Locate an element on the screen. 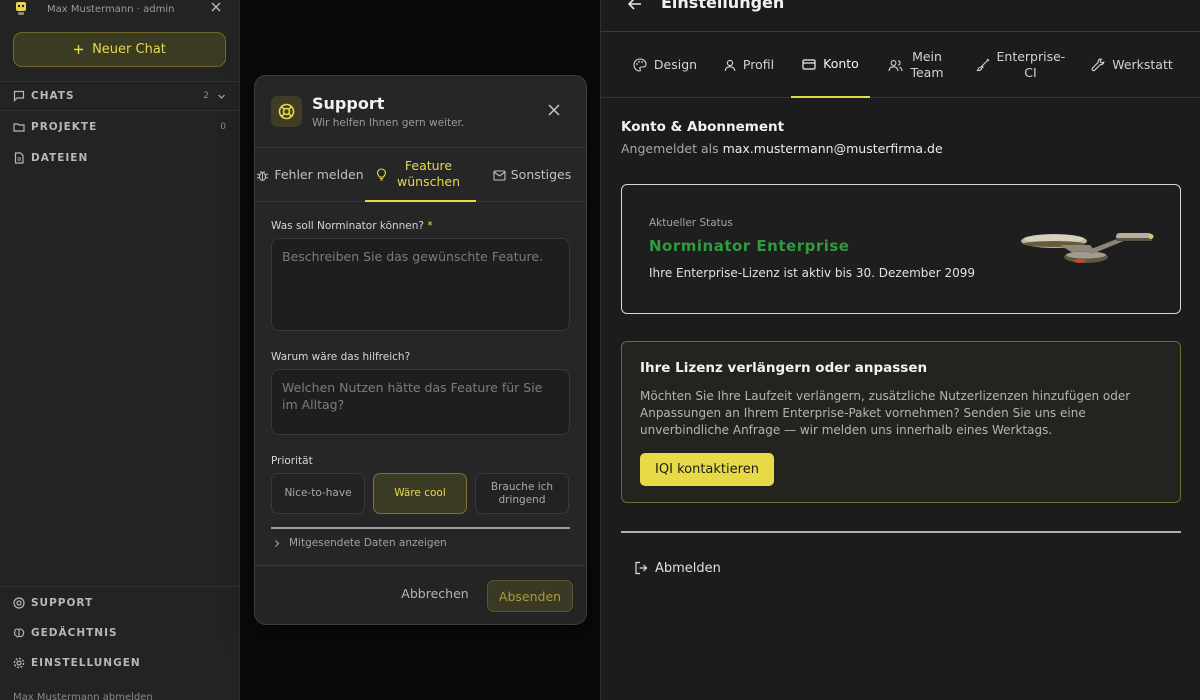 The width and height of the screenshot is (1200, 700). tab-enterprise-ci: Enterprise-CI is located at coordinates (1020, 65).